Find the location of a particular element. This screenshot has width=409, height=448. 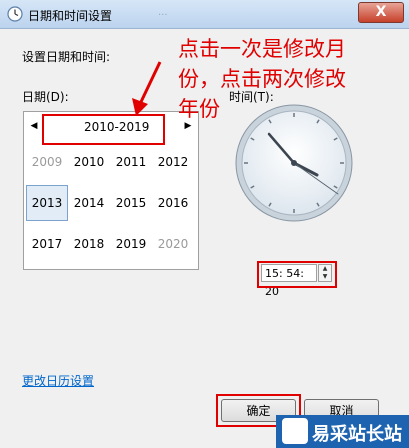

year-cell: 2018 is located at coordinates (89, 244).